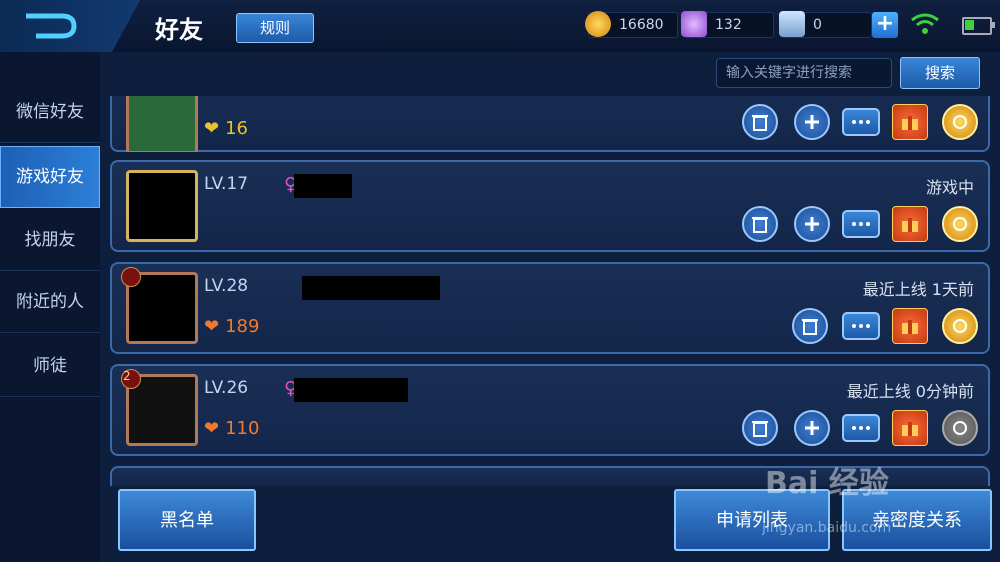  I want to click on battery-icon, so click(978, 26).